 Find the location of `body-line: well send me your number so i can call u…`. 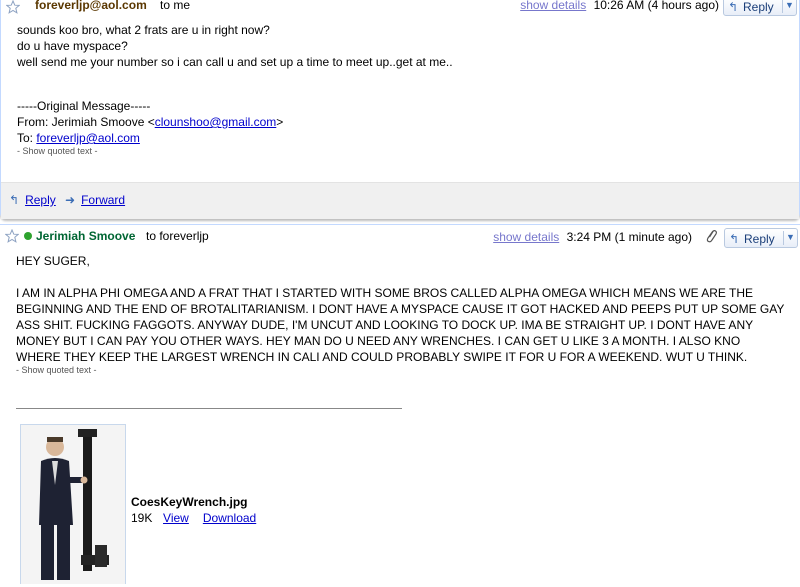

body-line: well send me your number so i can call u… is located at coordinates (235, 62).